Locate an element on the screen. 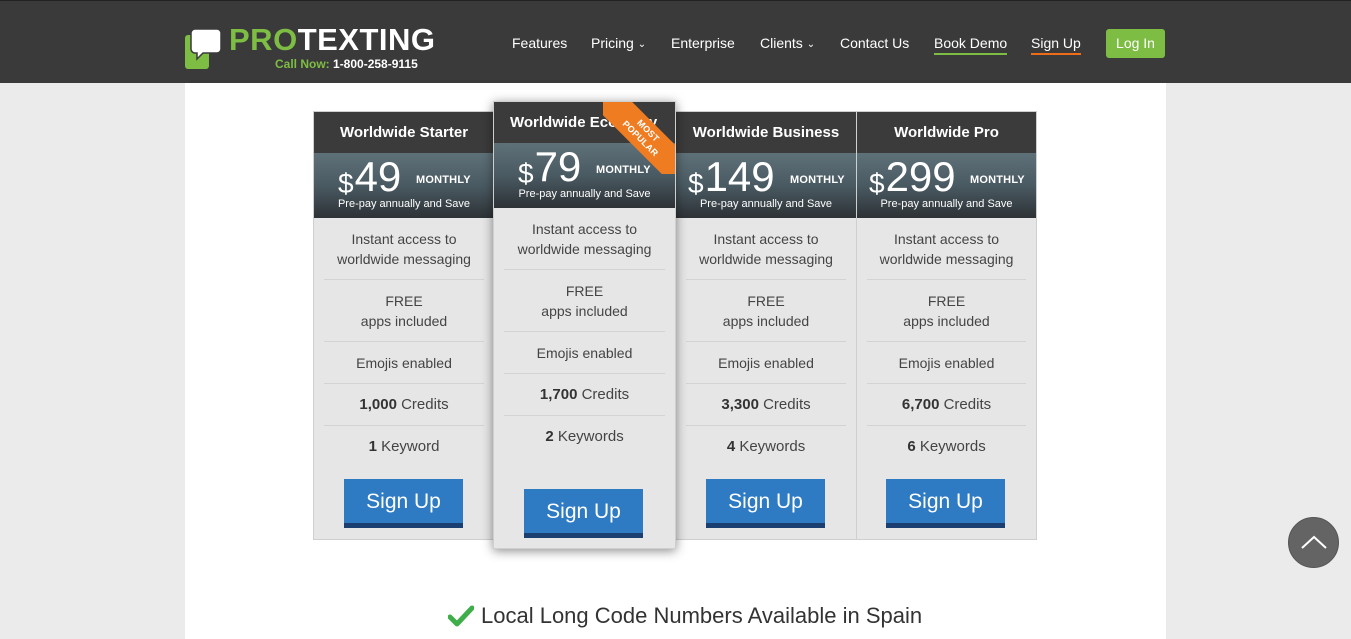 This screenshot has width=1351, height=639. nav-book-demo-label: Book Demo is located at coordinates (971, 43).